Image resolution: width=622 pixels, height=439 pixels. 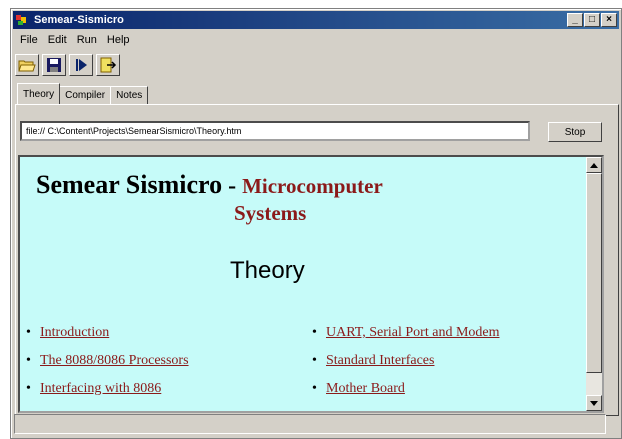 I want to click on save-button, so click(x=54, y=65).